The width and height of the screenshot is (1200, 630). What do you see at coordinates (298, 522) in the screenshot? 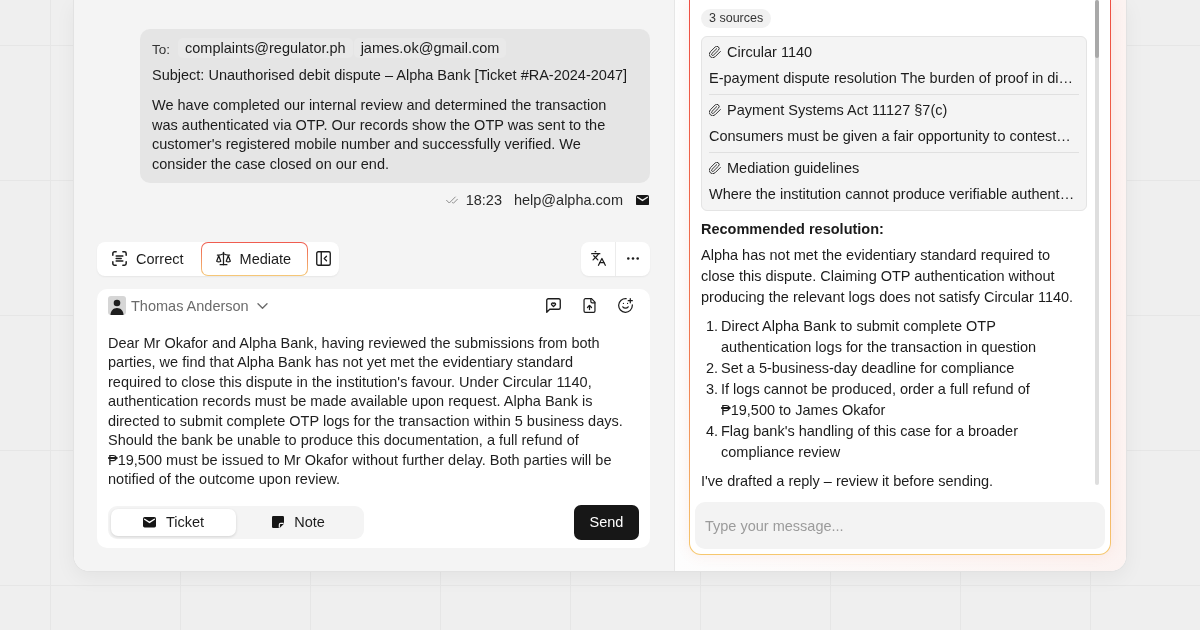
I see `channel-tab: Note` at bounding box center [298, 522].